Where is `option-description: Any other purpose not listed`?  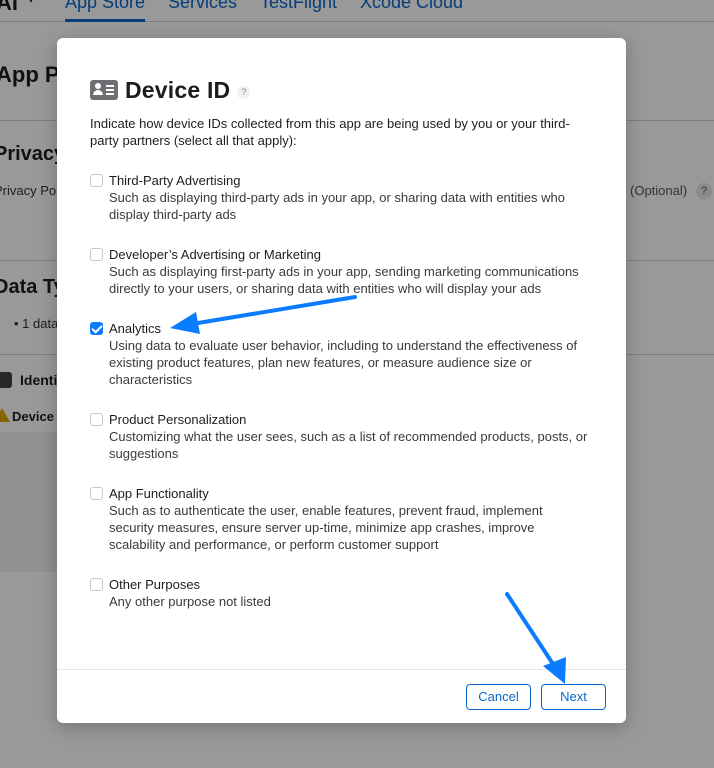
option-description: Any other purpose not listed is located at coordinates (190, 601).